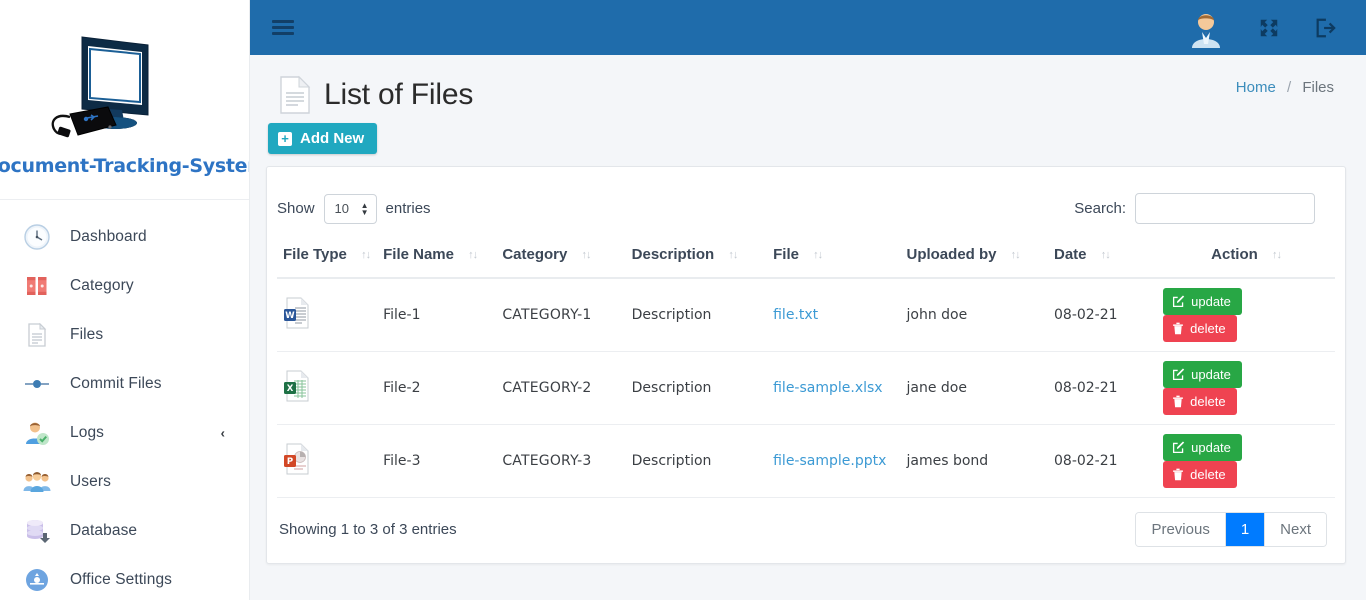  I want to click on trash-icon, so click(1178, 474).